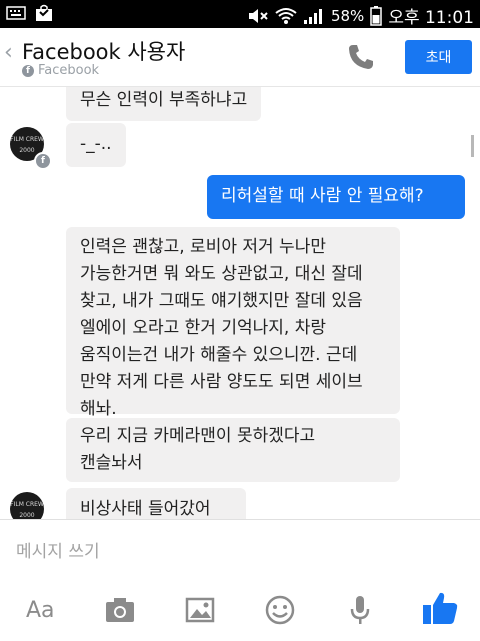 Image resolution: width=480 pixels, height=641 pixels. What do you see at coordinates (376, 15) in the screenshot?
I see `battery-icon` at bounding box center [376, 15].